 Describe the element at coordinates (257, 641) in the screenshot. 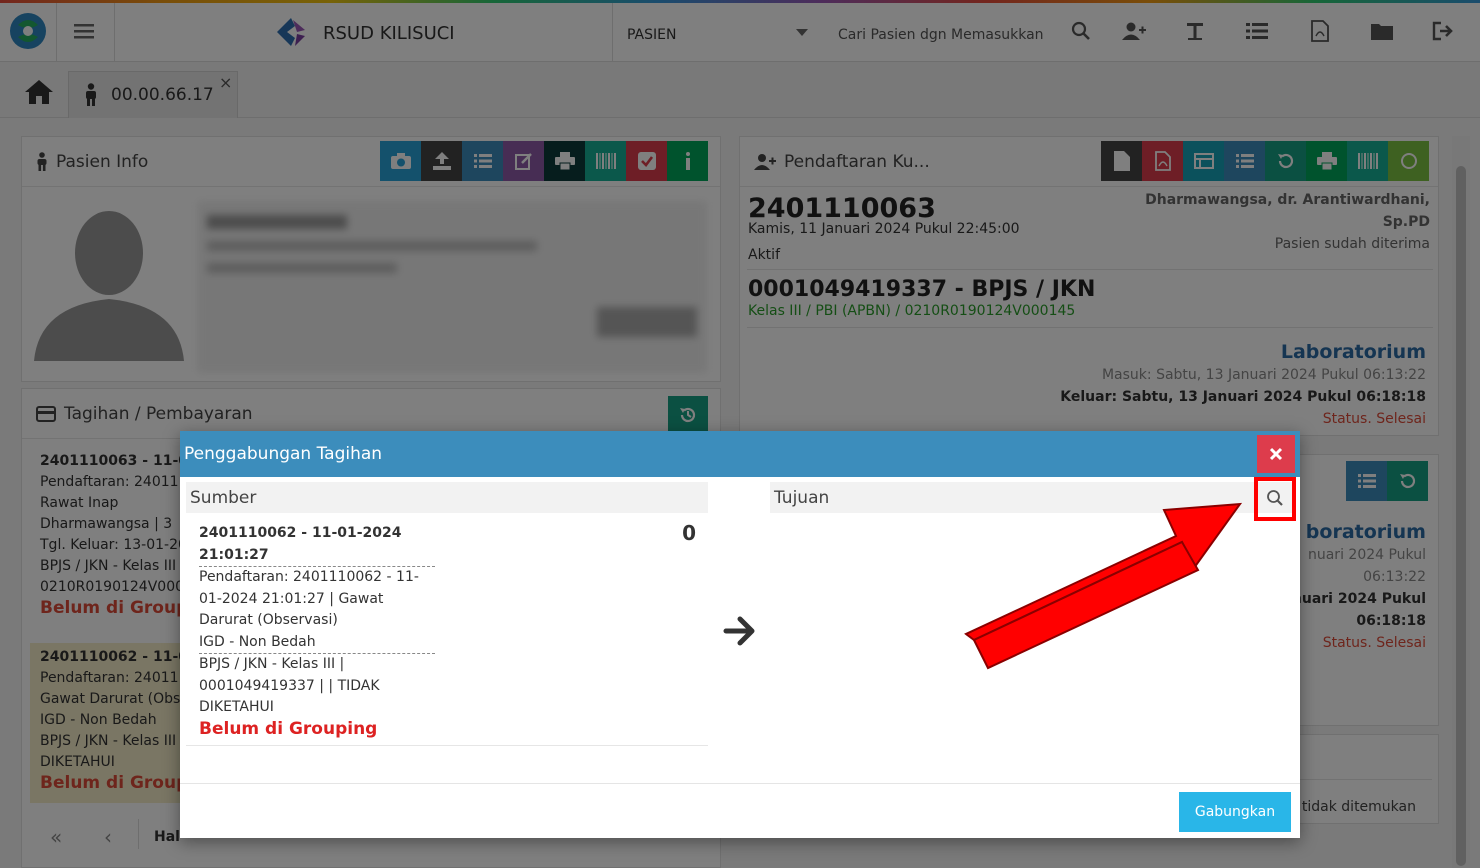

I see `source-bill-text: IGD - Non Bedah` at that location.